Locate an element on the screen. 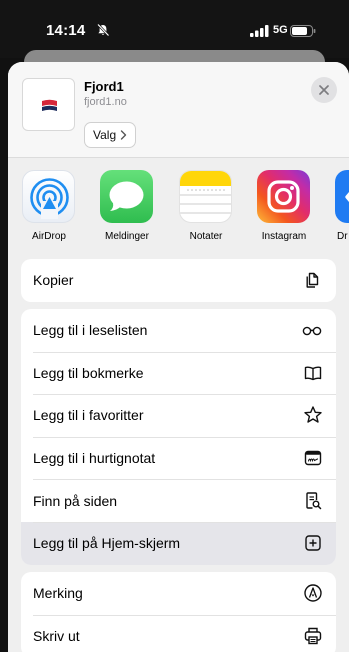  app-label: AirDrop is located at coordinates (49, 236).